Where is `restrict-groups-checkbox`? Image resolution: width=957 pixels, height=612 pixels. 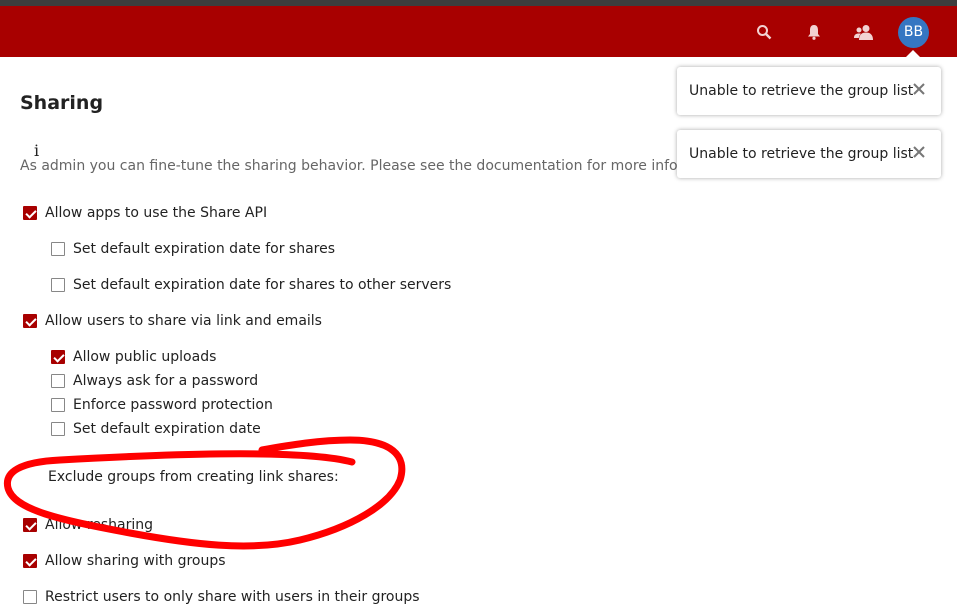 restrict-groups-checkbox is located at coordinates (30, 597).